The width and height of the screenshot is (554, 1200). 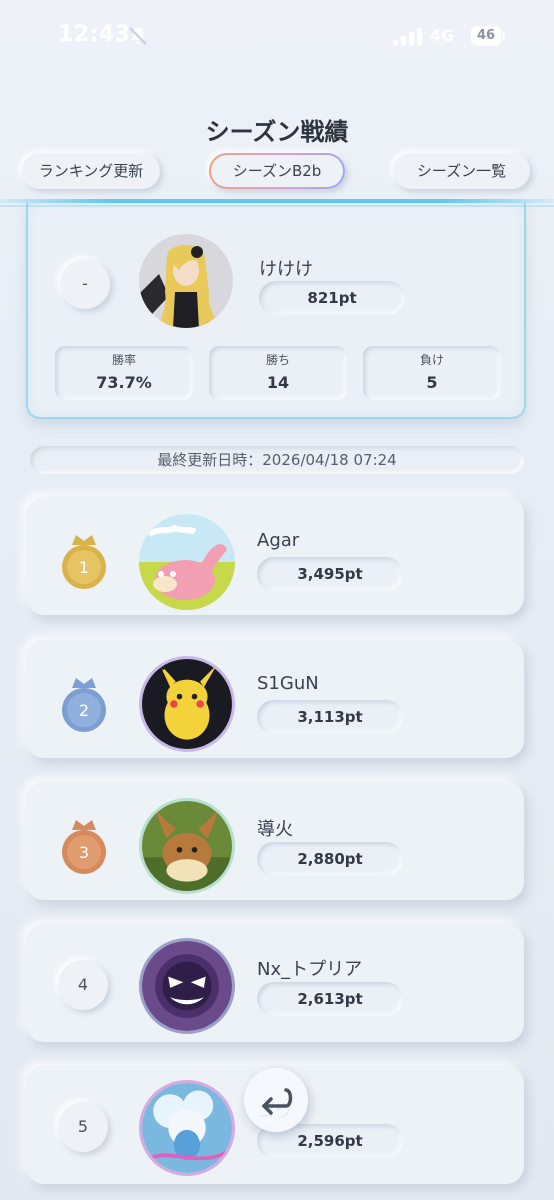 What do you see at coordinates (278, 382) in the screenshot?
I see `wins-value: 14` at bounding box center [278, 382].